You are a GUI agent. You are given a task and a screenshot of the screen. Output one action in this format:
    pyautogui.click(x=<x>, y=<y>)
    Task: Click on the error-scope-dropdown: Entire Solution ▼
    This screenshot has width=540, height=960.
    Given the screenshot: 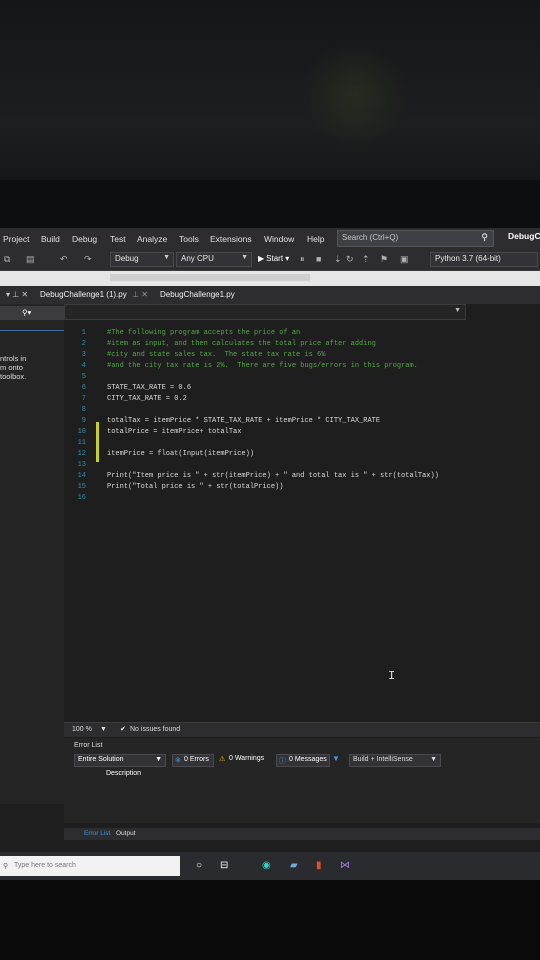 What is the action you would take?
    pyautogui.click(x=120, y=760)
    